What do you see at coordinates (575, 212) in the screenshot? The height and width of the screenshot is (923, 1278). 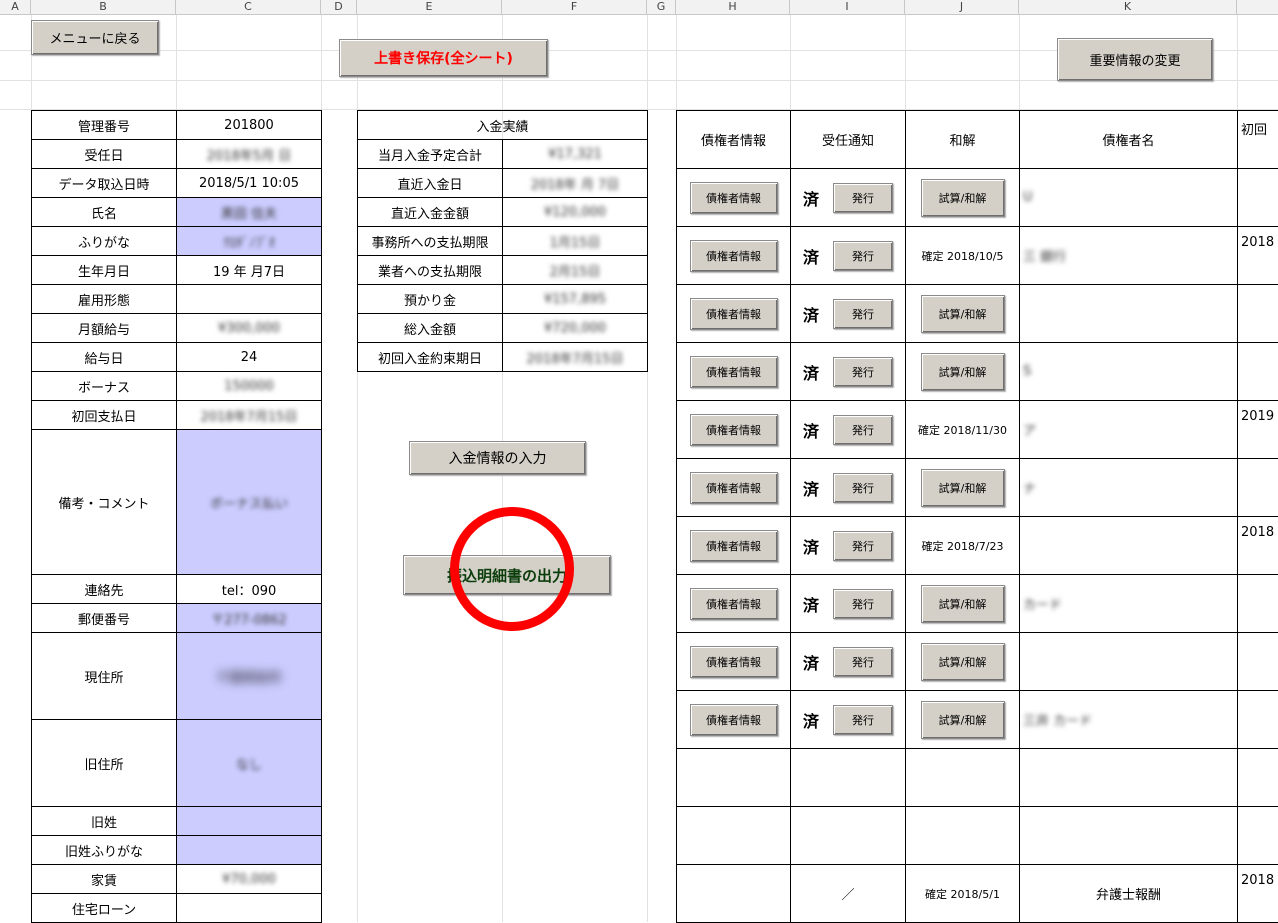 I see `deposit-value-last-amount: ¥120,000` at bounding box center [575, 212].